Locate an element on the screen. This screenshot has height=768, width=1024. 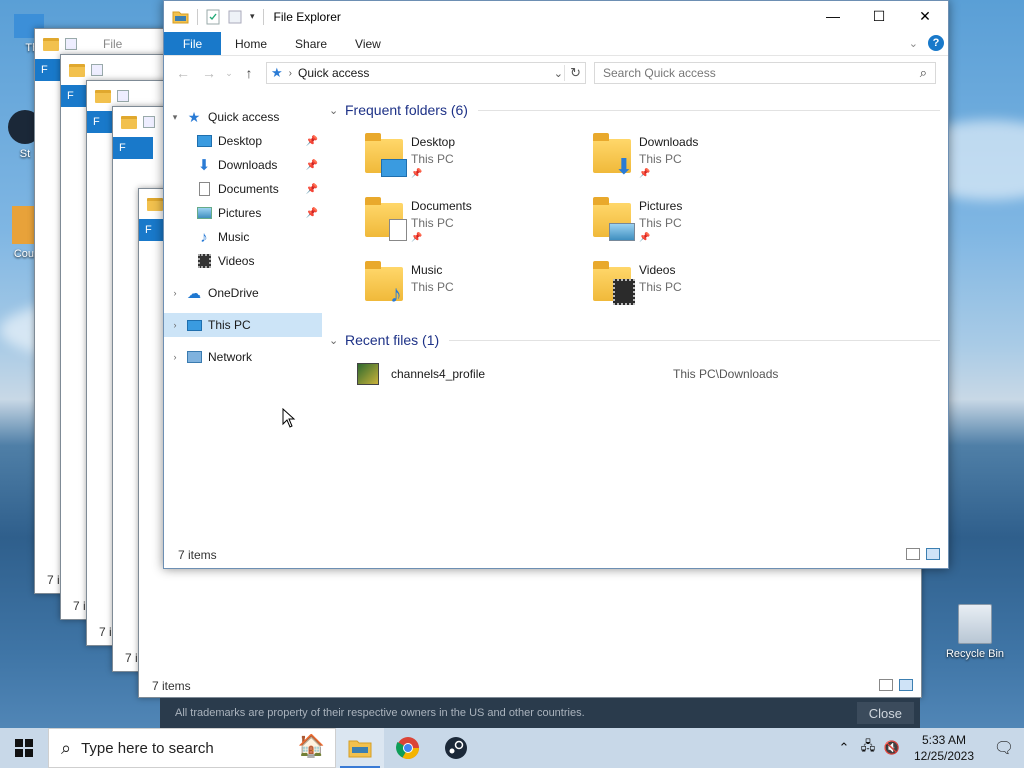
forward-button: → is located at coordinates (209, 73).